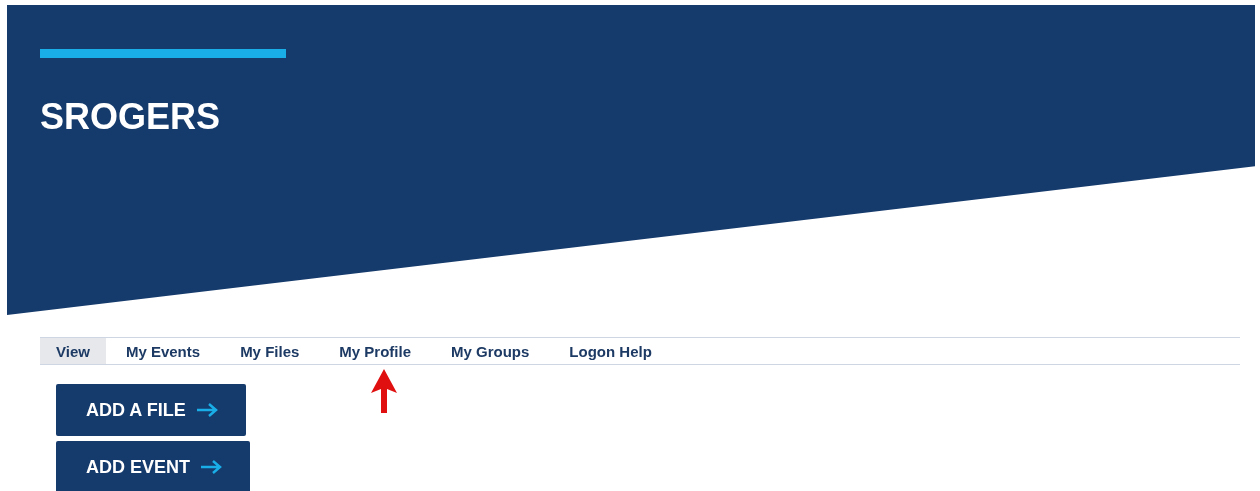 Image resolution: width=1260 pixels, height=491 pixels. What do you see at coordinates (163, 351) in the screenshot?
I see `nav-tab: My Events` at bounding box center [163, 351].